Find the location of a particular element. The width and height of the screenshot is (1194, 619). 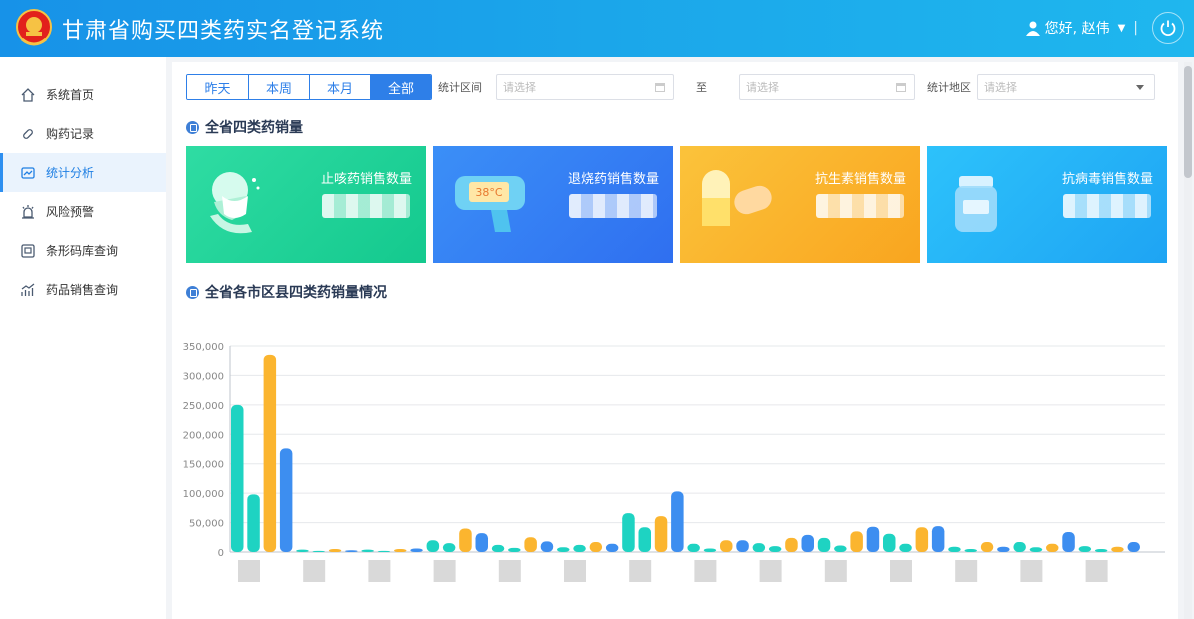

card-cough-medicine: 止咳药销售数量 is located at coordinates (306, 204).